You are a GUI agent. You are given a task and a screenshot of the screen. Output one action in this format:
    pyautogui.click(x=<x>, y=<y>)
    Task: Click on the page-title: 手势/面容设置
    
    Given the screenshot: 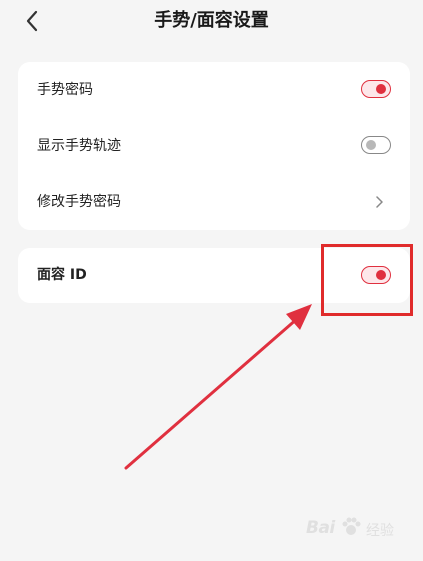 What is the action you would take?
    pyautogui.click(x=211, y=20)
    